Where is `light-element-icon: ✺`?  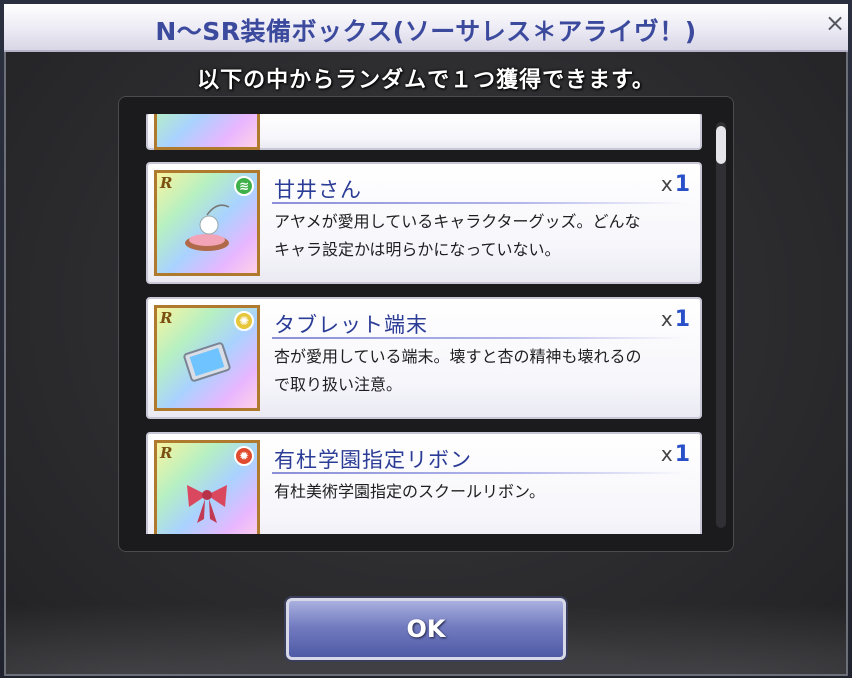
light-element-icon: ✺ is located at coordinates (244, 321).